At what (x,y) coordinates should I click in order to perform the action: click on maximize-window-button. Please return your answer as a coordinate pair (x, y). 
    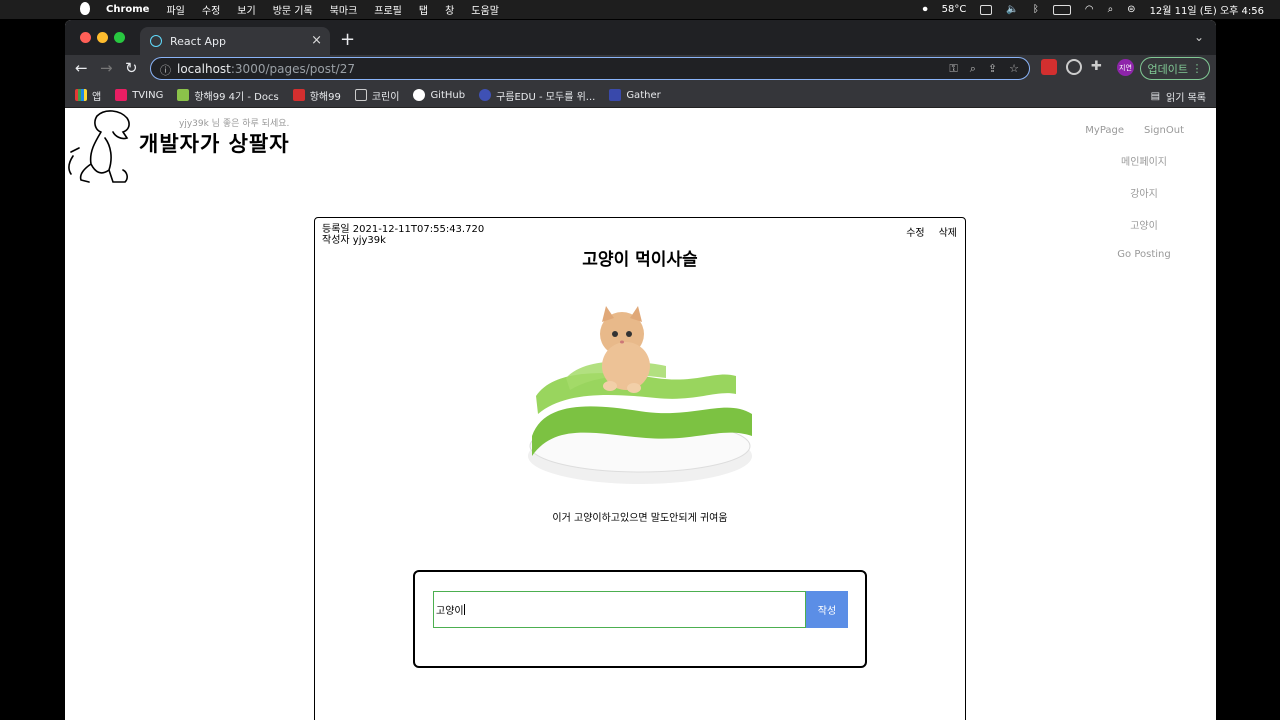
    Looking at the image, I should click on (119, 37).